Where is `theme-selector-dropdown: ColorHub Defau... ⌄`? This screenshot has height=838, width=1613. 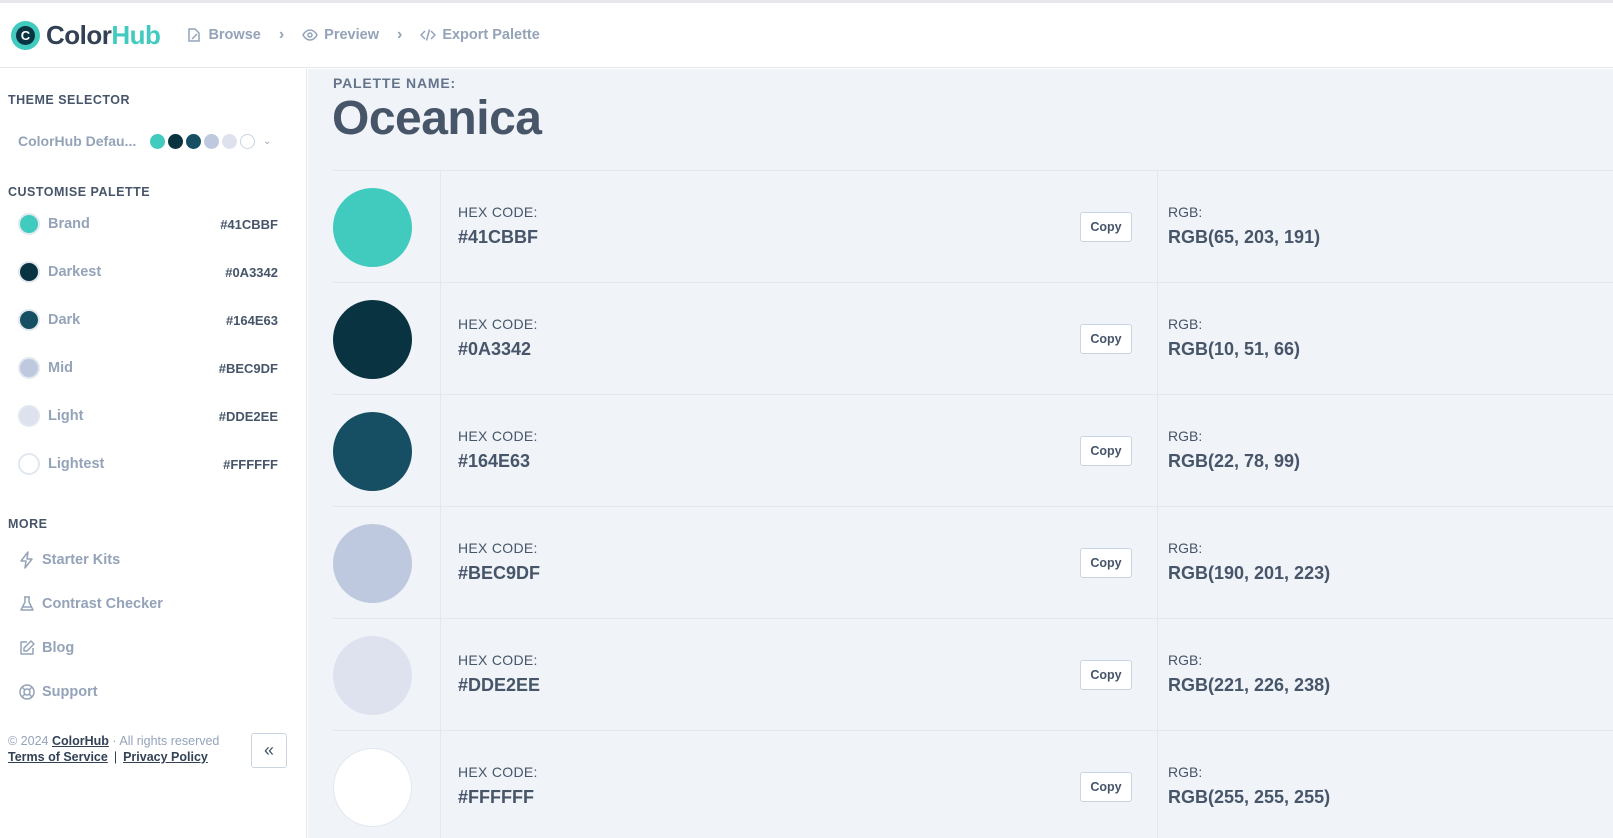
theme-selector-dropdown: ColorHub Defau... ⌄ is located at coordinates (148, 141).